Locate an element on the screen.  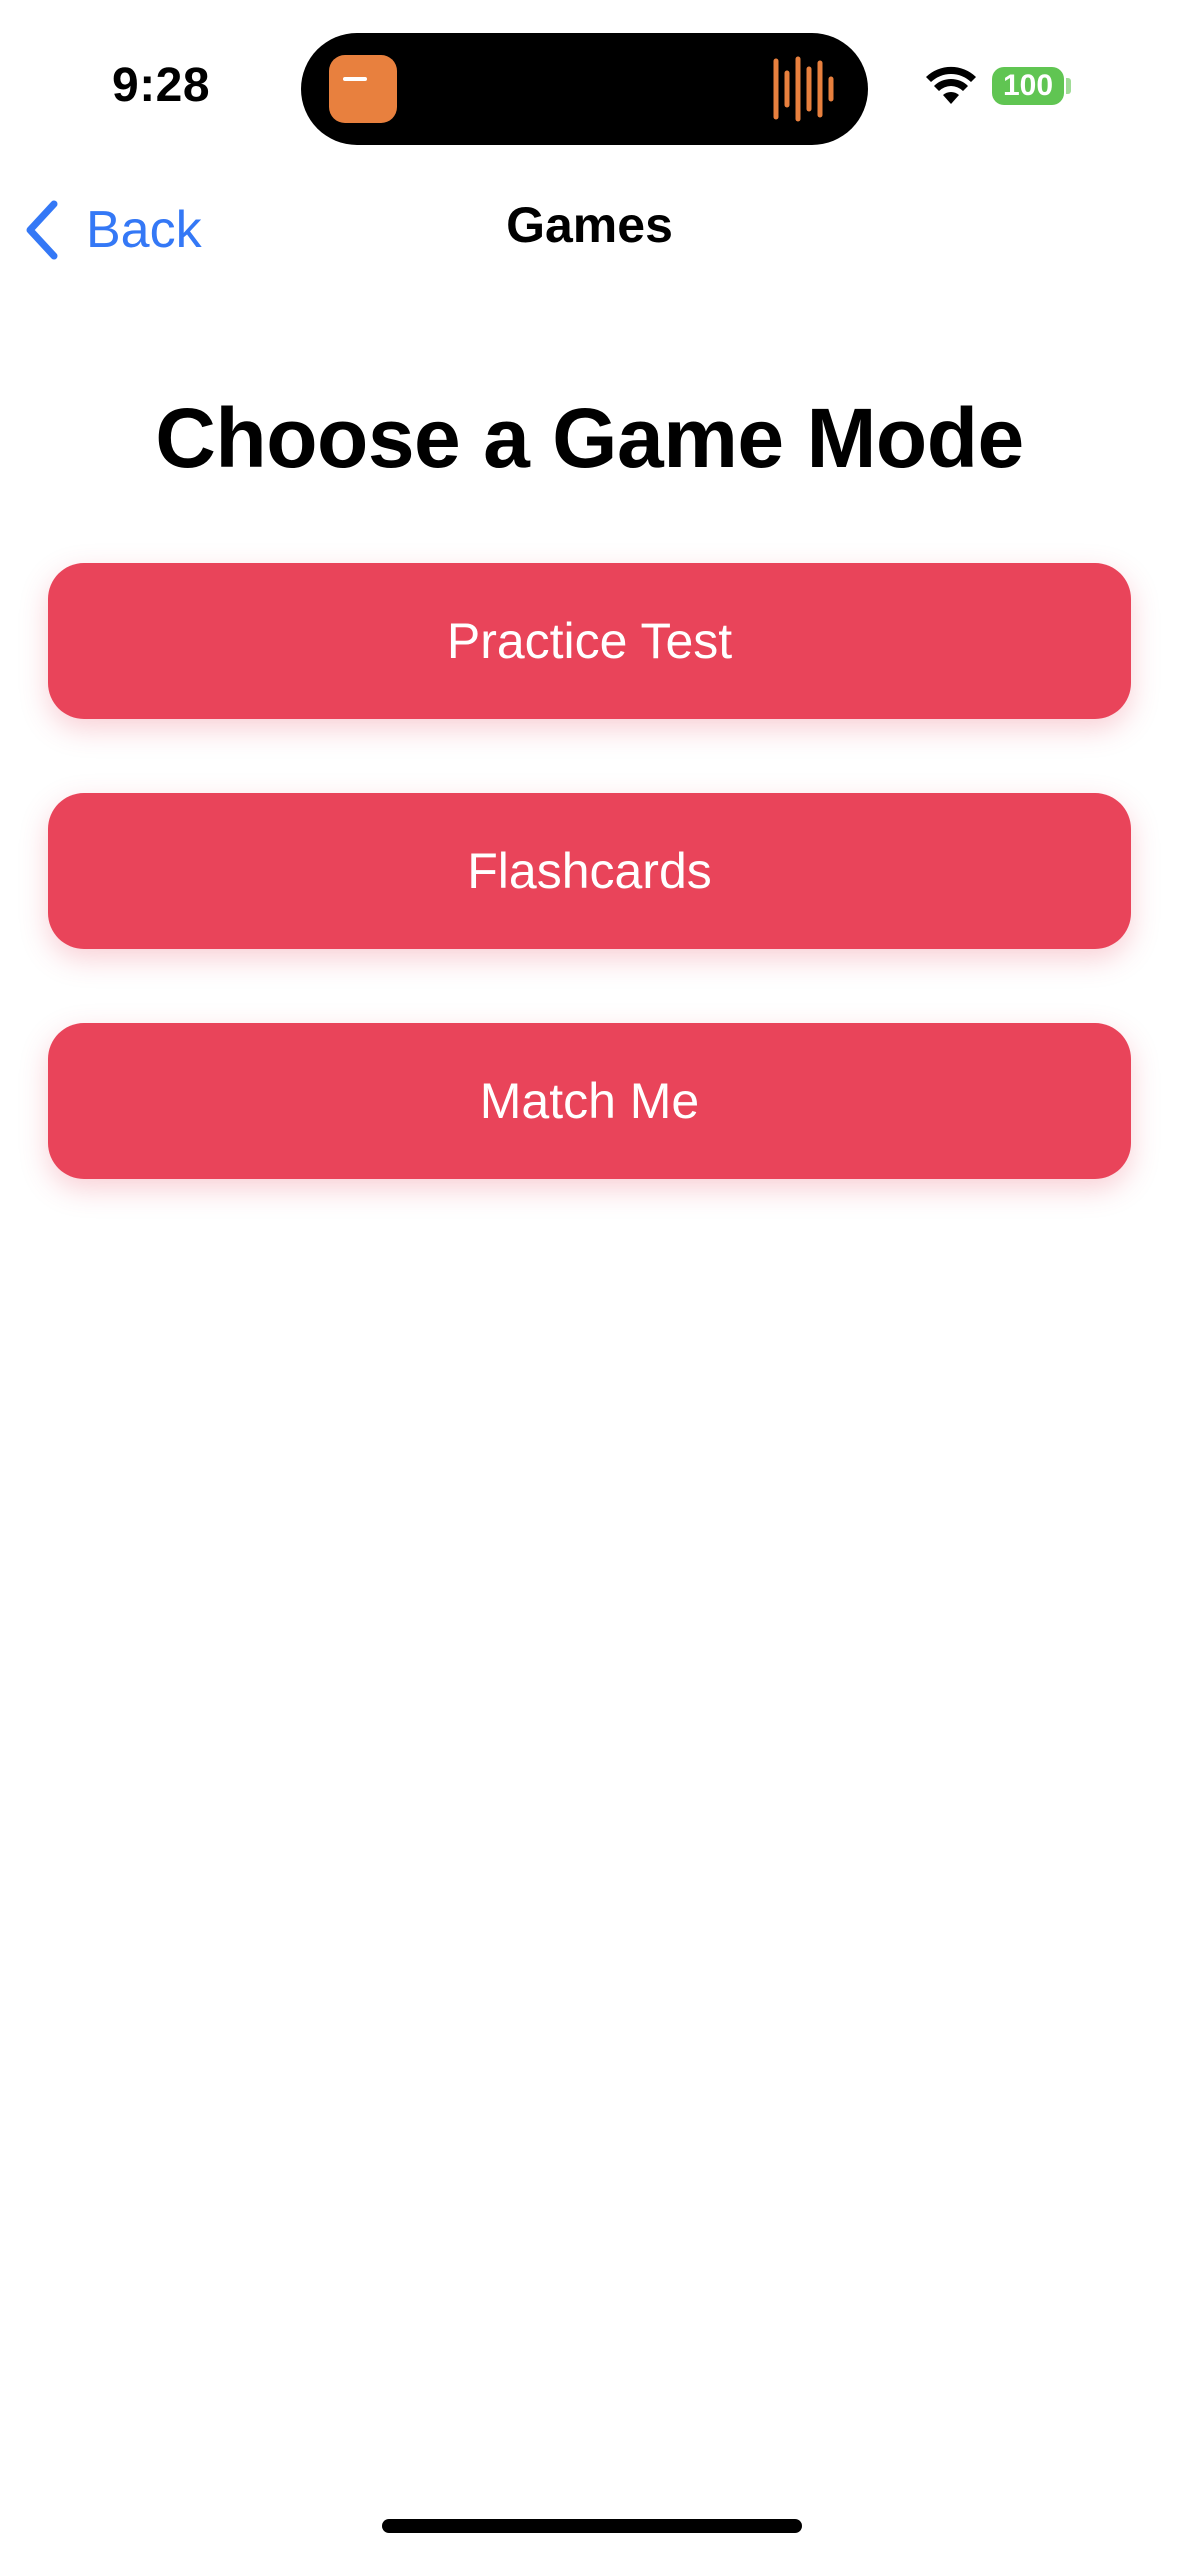
status-time: 9:28 is located at coordinates (161, 85).